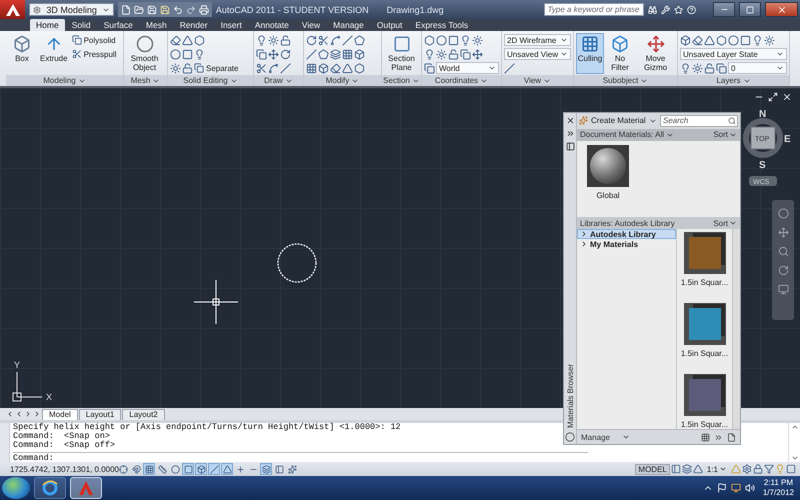 The height and width of the screenshot is (500, 800). I want to click on panel-title: Modify, so click(342, 80).